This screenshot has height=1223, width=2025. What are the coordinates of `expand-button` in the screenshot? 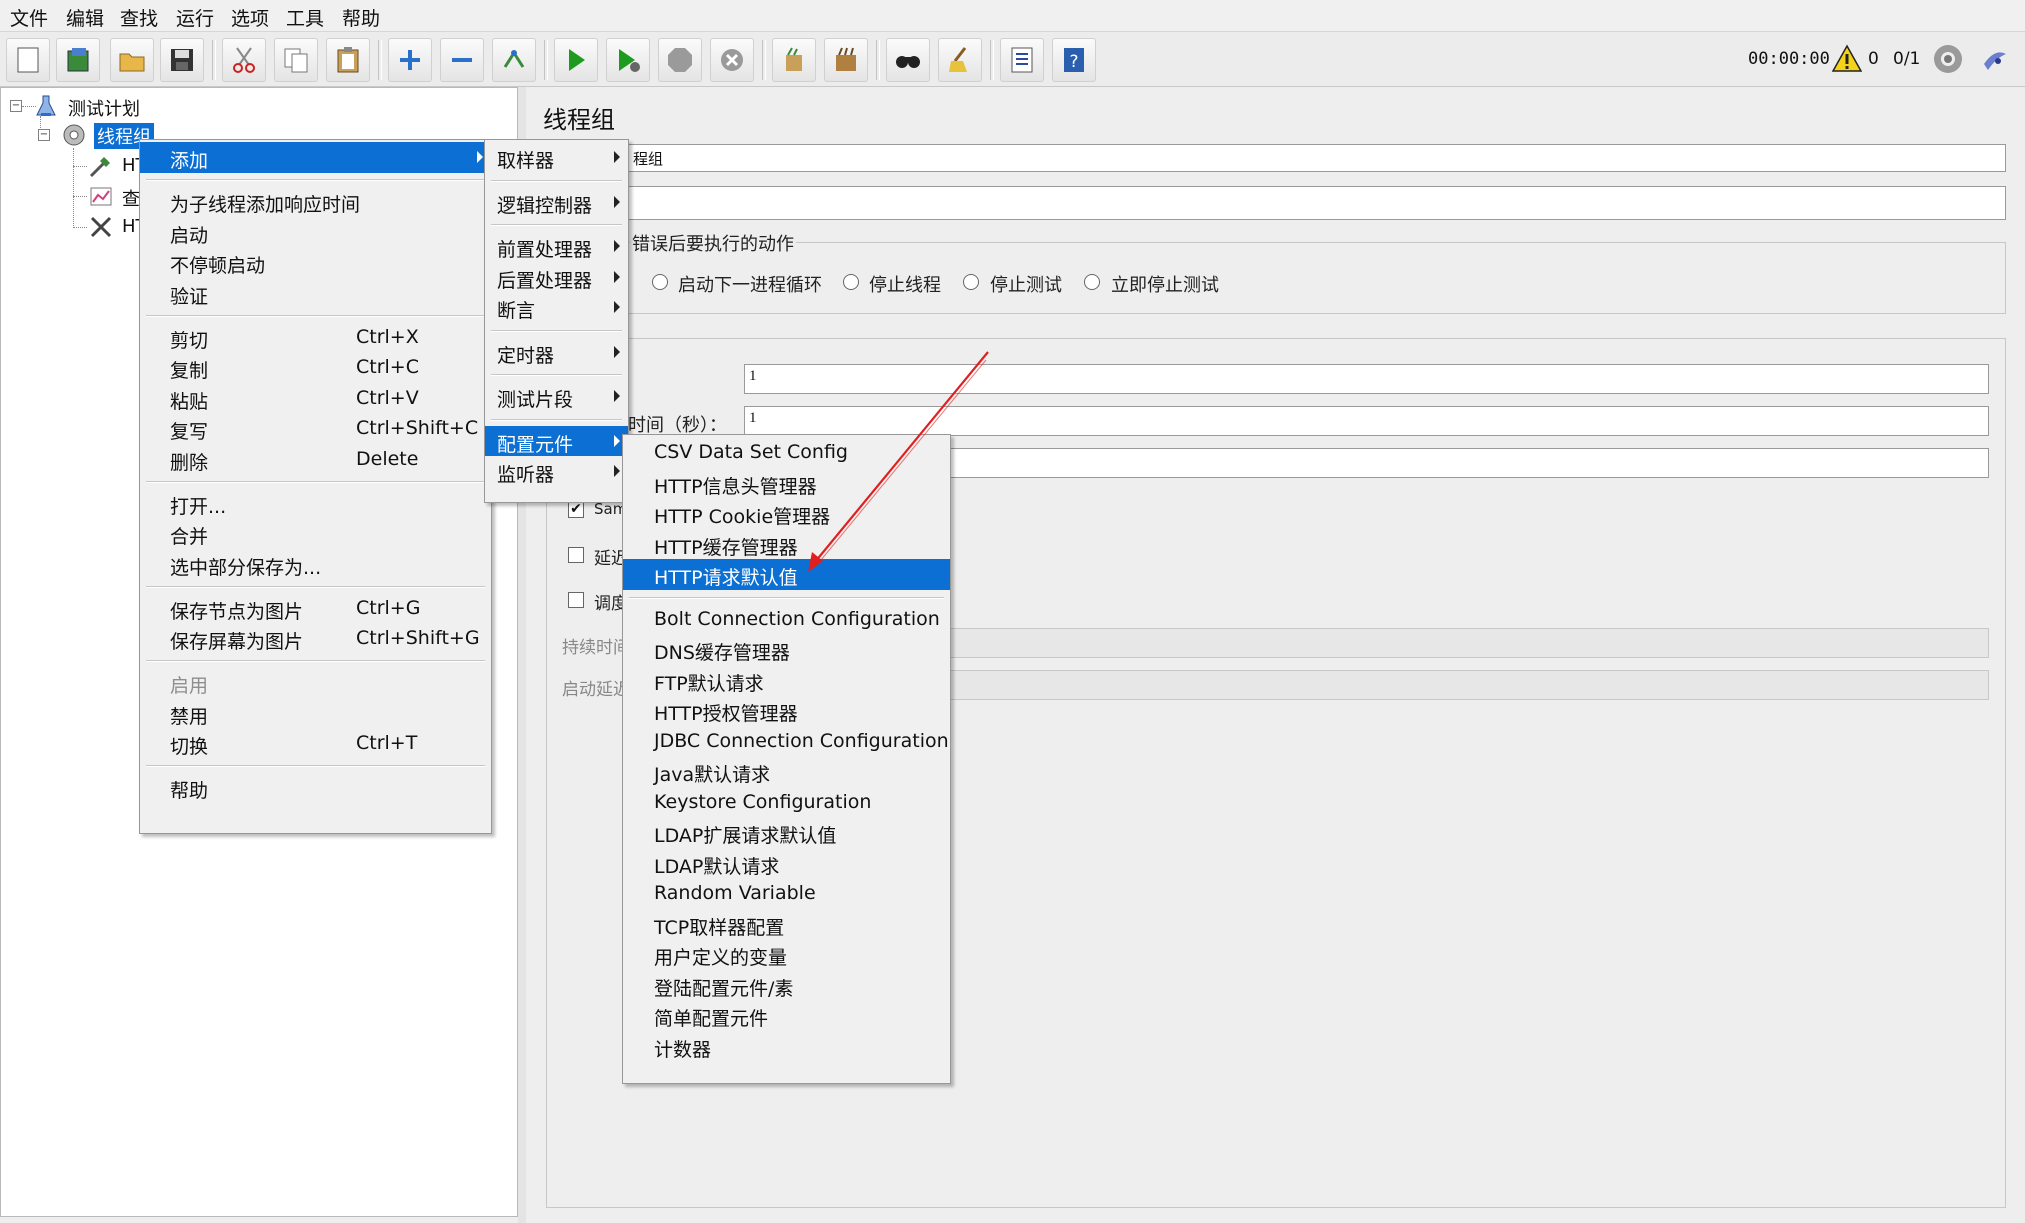 It's located at (410, 60).